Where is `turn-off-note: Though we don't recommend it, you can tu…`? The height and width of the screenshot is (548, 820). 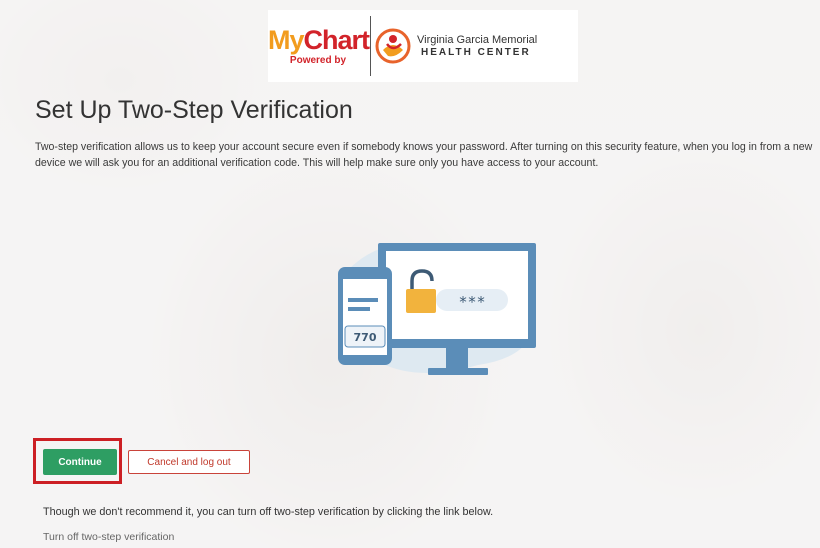 turn-off-note: Though we don't recommend it, you can tu… is located at coordinates (268, 512).